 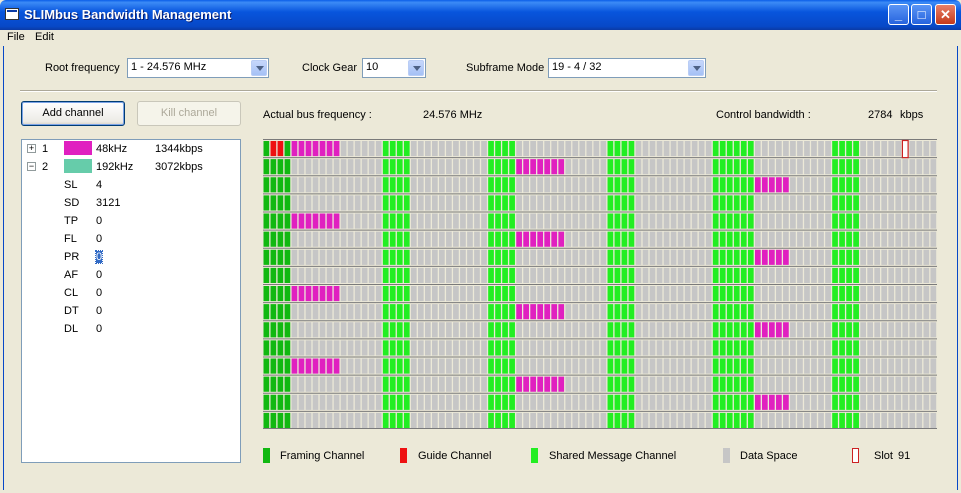 What do you see at coordinates (131, 275) in the screenshot?
I see `channel-detail-row: AF 0` at bounding box center [131, 275].